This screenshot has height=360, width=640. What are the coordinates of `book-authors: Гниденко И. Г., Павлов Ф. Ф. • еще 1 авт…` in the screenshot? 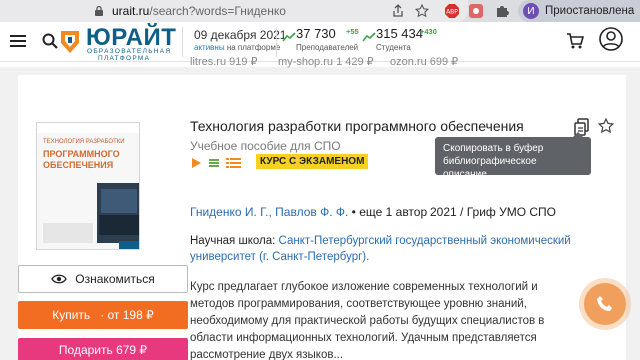 It's located at (308, 212).